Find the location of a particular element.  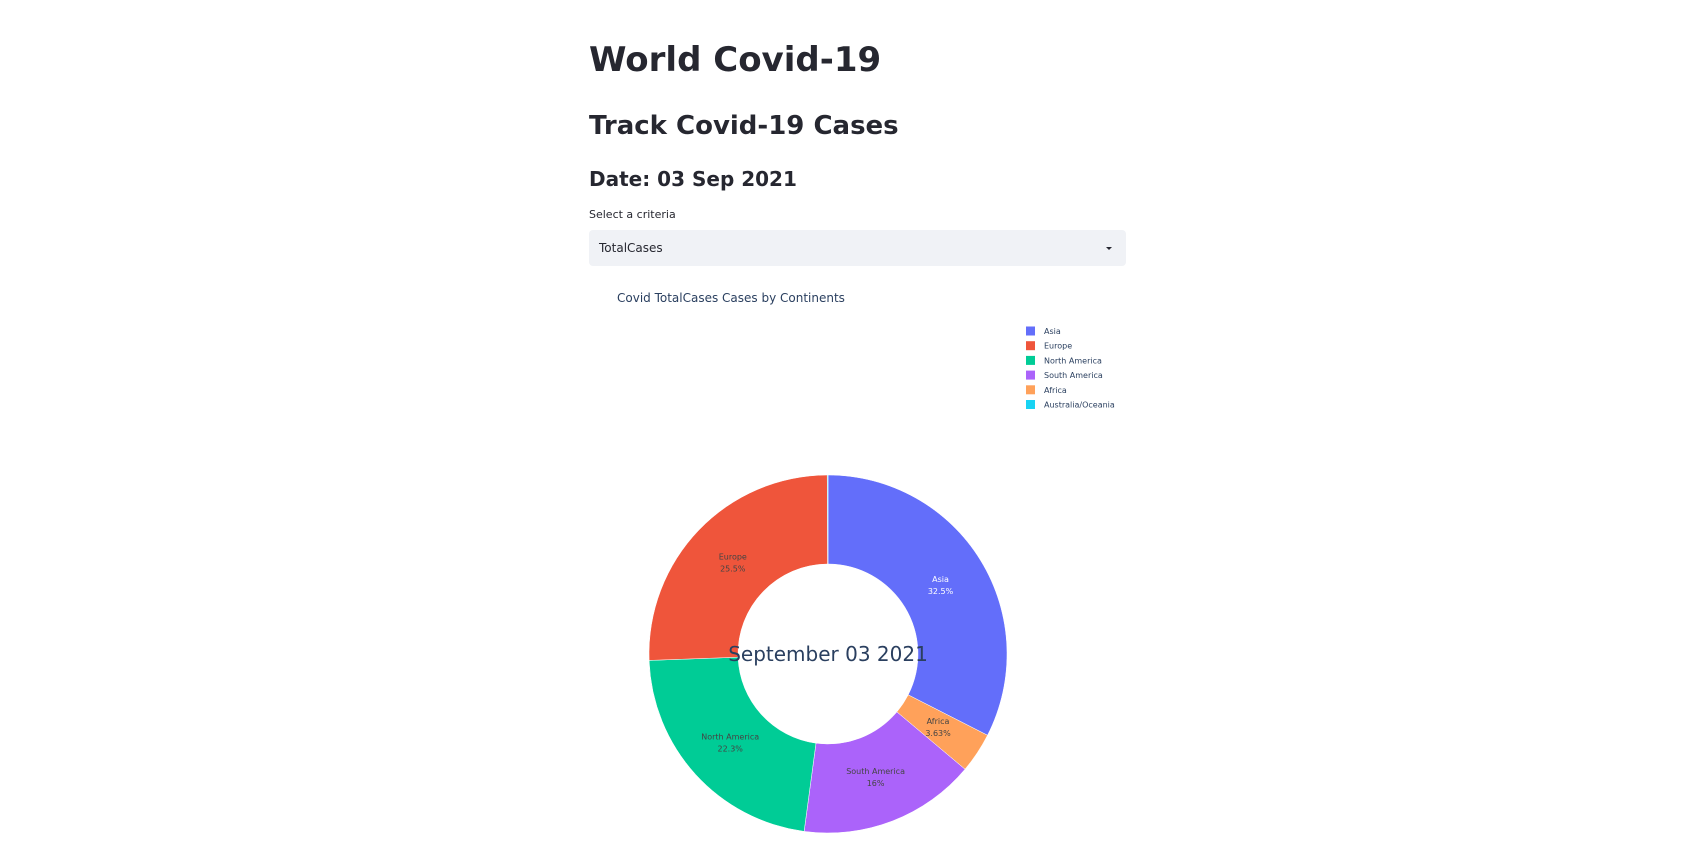

legend-item: South America is located at coordinates (1064, 375).